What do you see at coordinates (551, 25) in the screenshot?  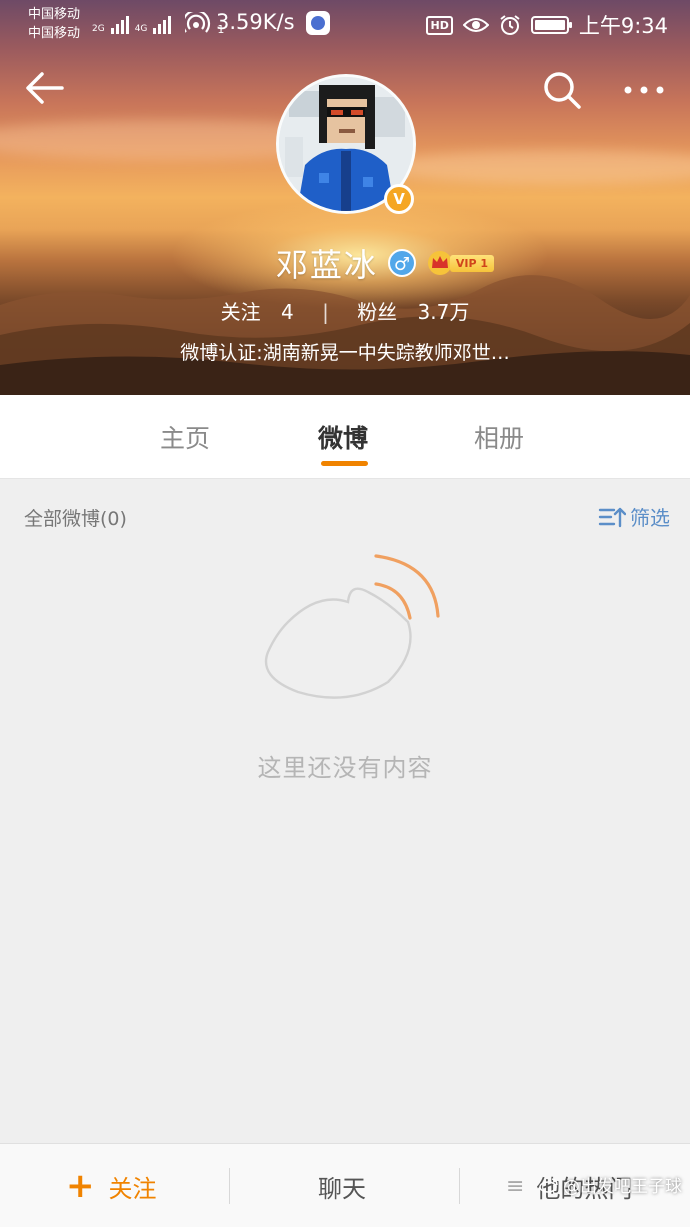 I see `battery-icon` at bounding box center [551, 25].